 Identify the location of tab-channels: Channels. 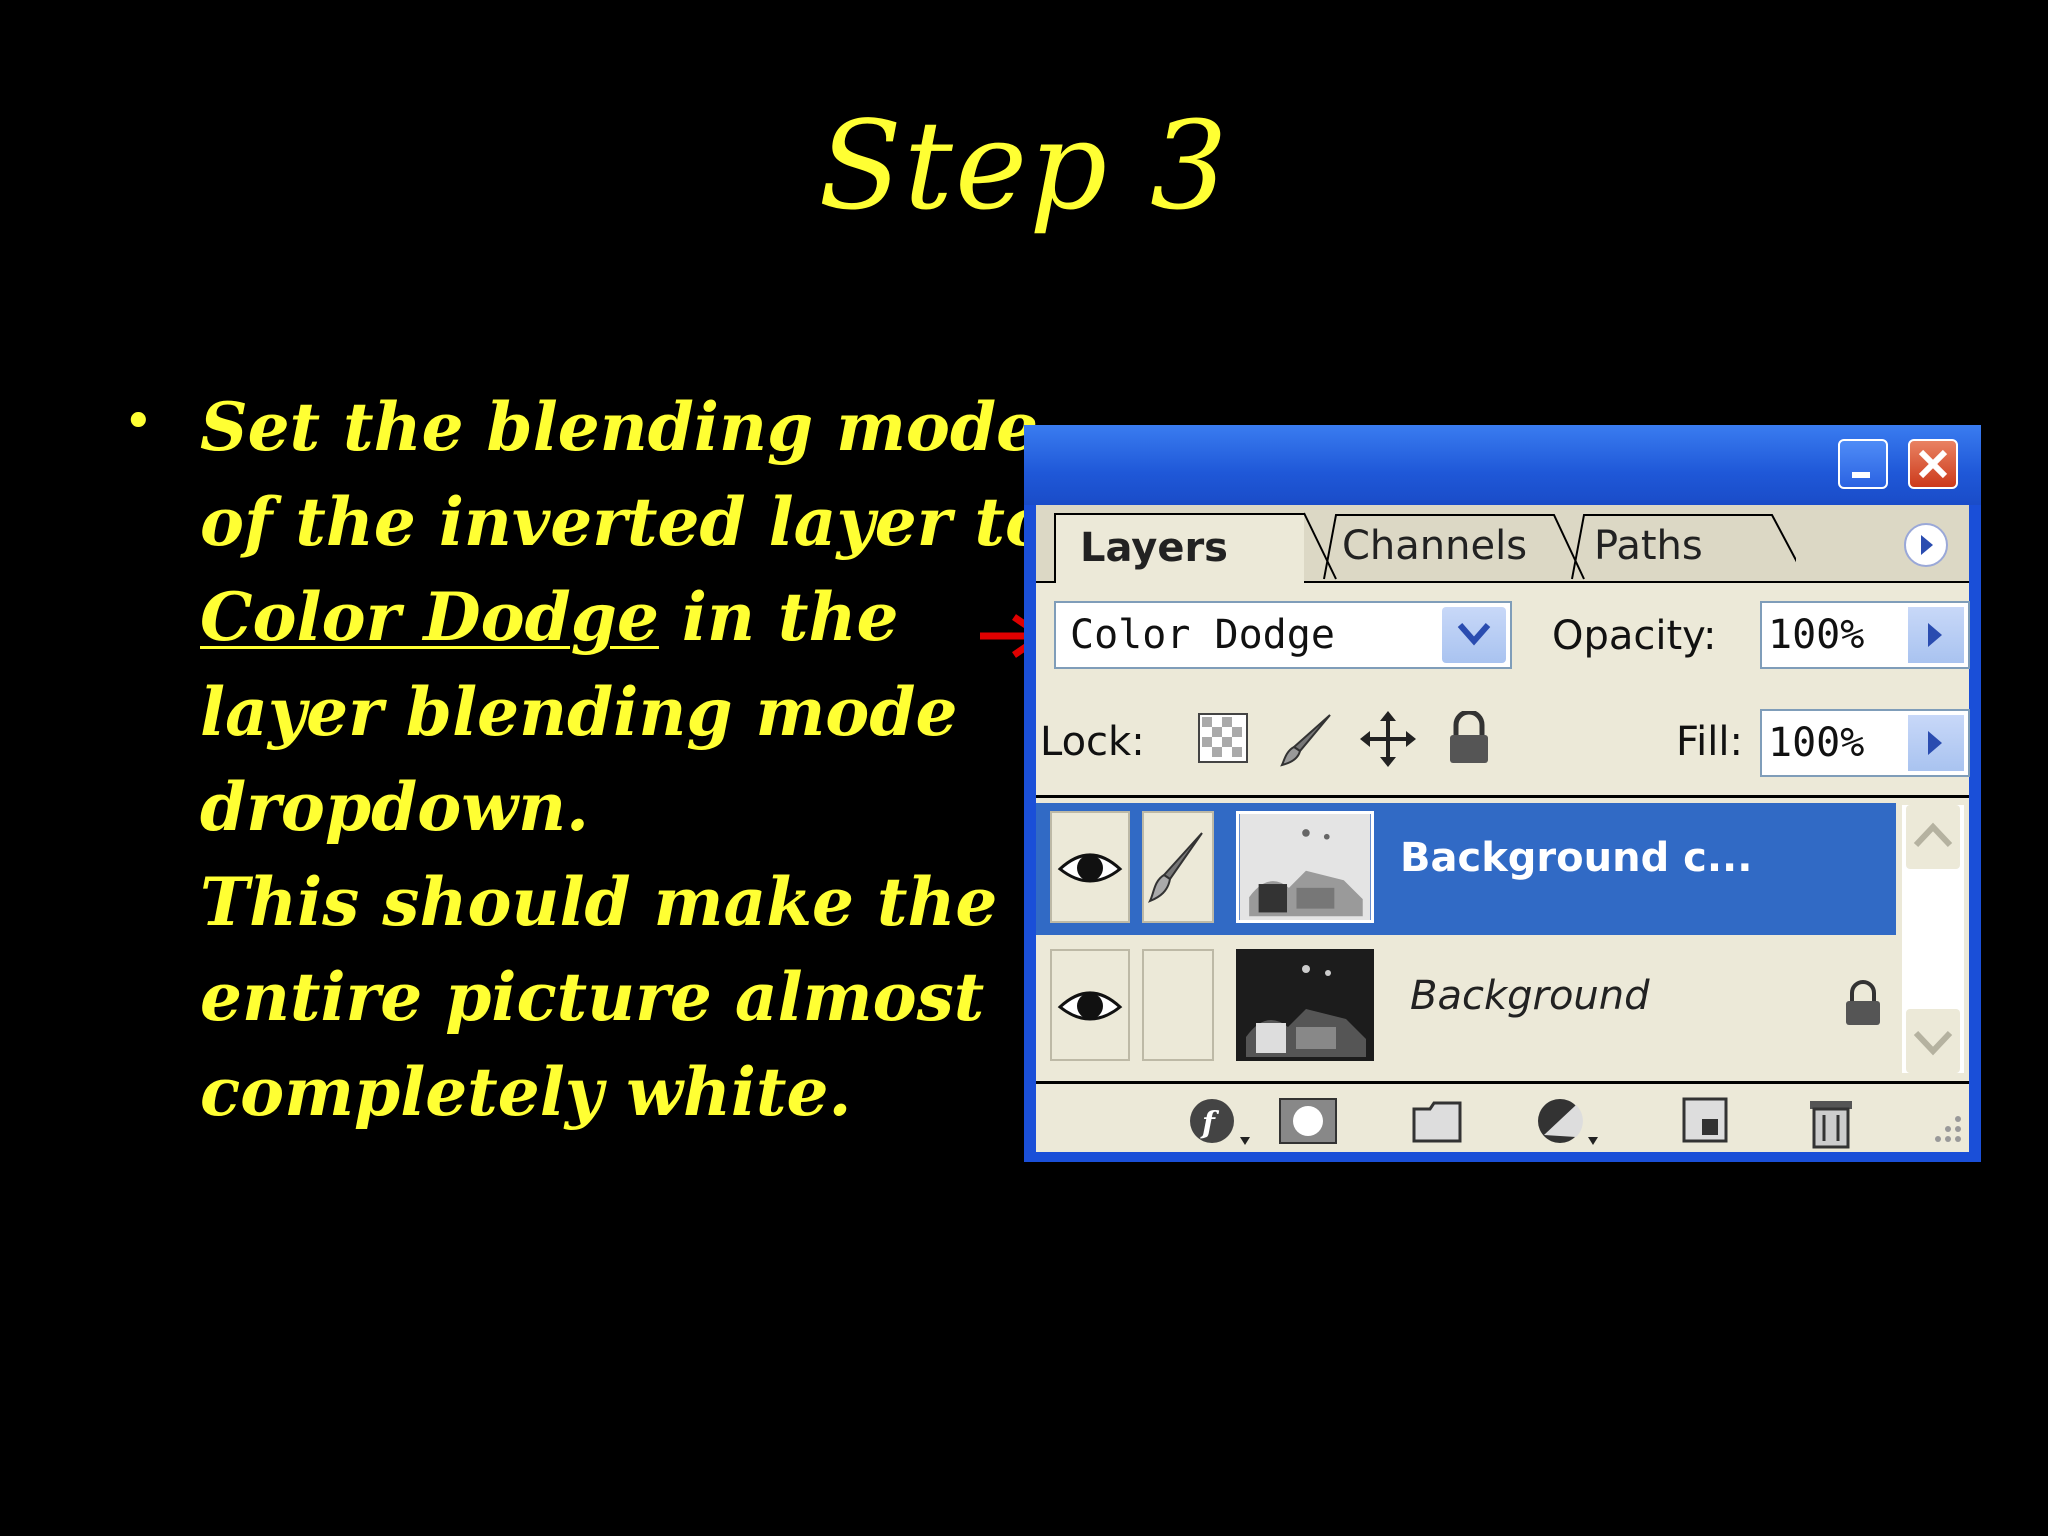
(1439, 546).